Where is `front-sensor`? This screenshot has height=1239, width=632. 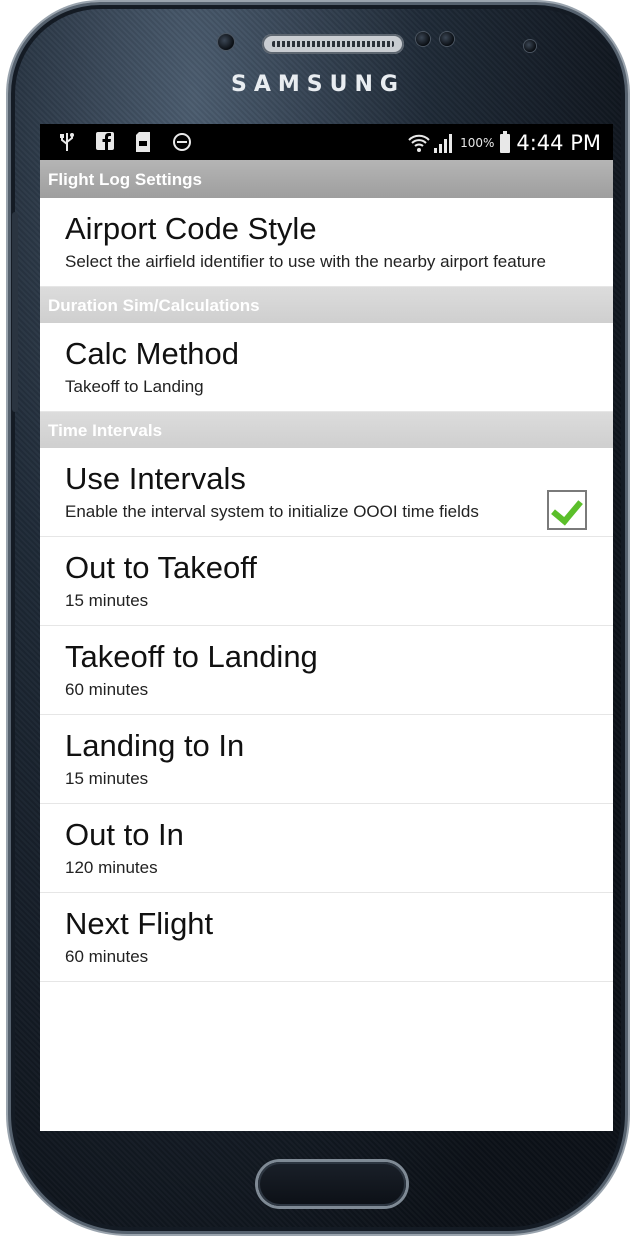 front-sensor is located at coordinates (226, 42).